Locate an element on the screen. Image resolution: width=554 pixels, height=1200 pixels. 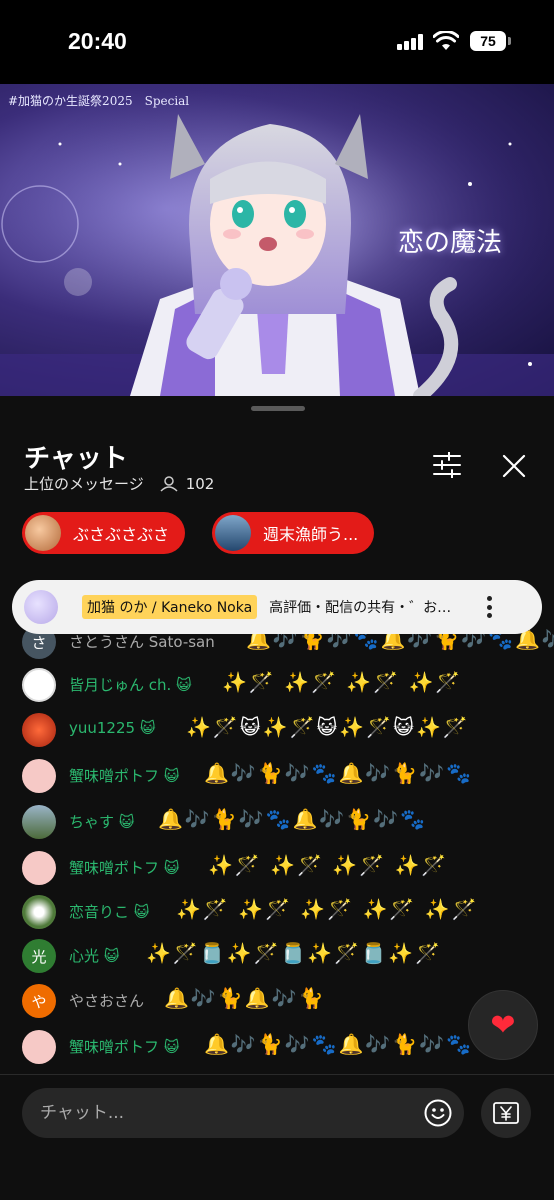
chat-message: 光 心光 😺 ✨🪄🫙✨🪄🫙✨🪄🫙✨🪄 is located at coordinates (277, 957).